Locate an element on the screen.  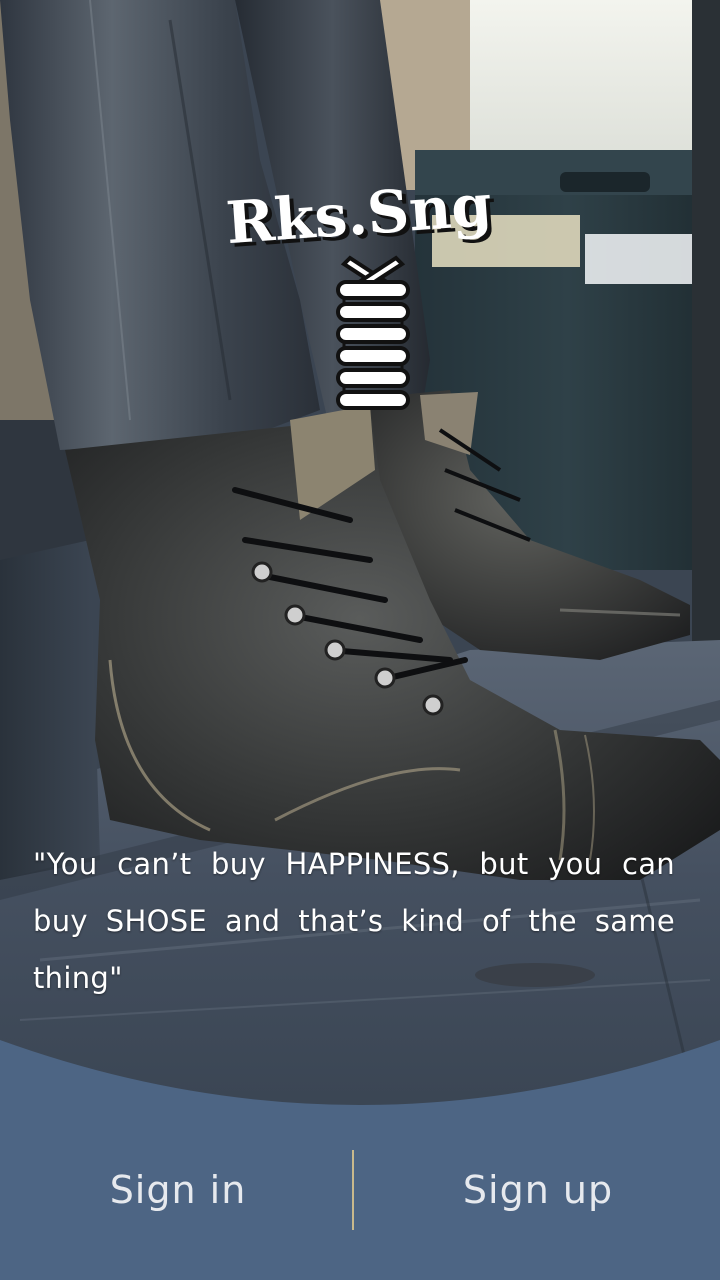
button-divider is located at coordinates (353, 1190).